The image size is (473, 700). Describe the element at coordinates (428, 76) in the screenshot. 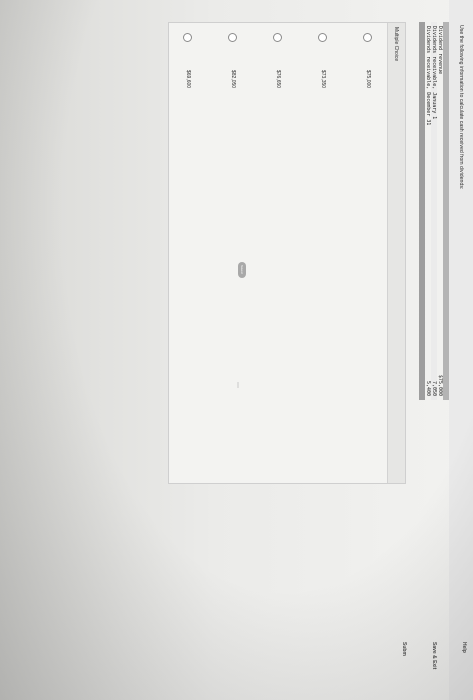

I see `row-label: Dividends receivable, December 31` at that location.